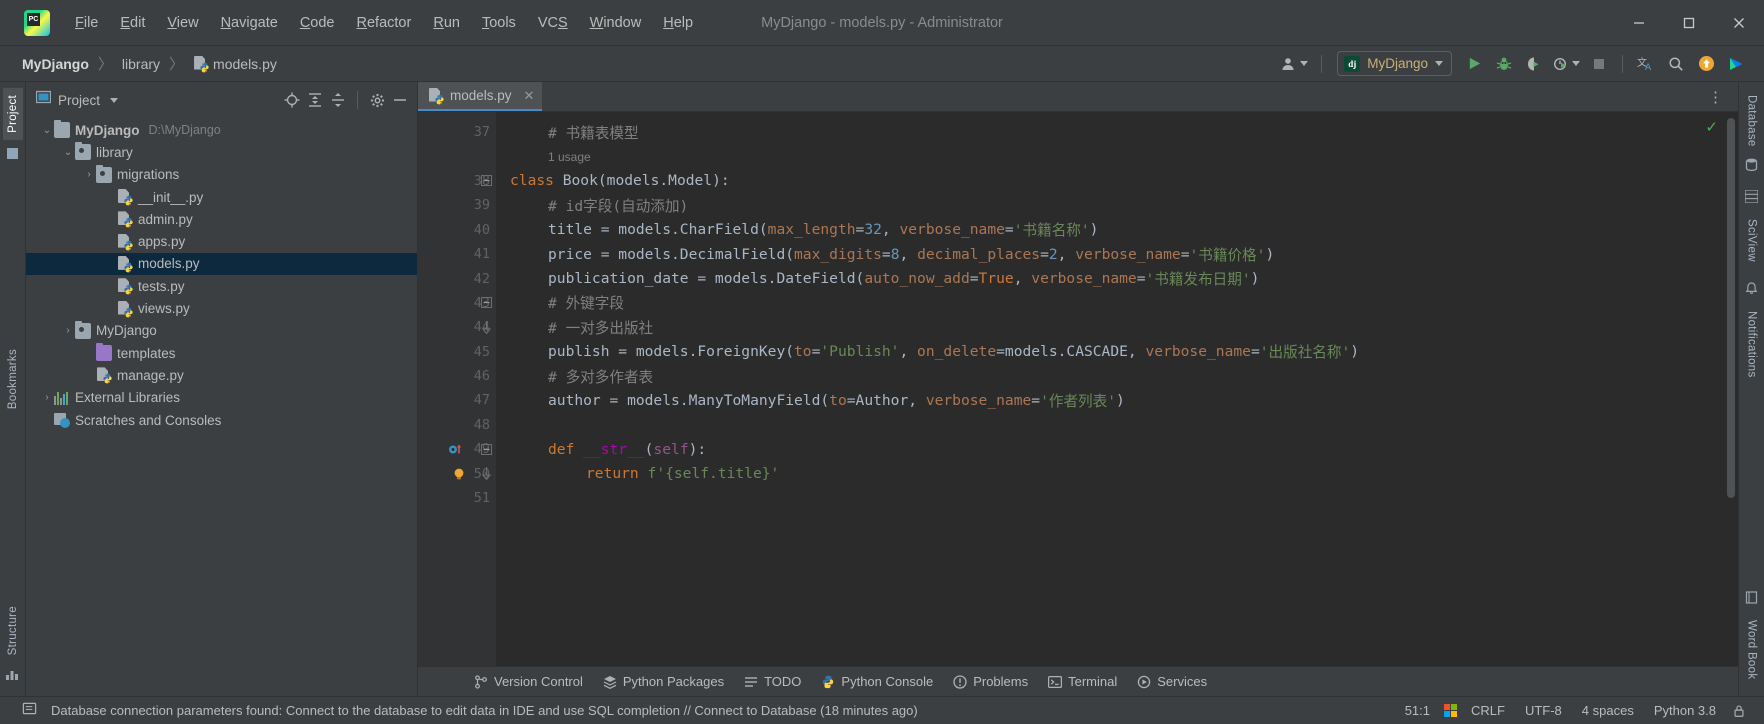  What do you see at coordinates (1706, 64) in the screenshot?
I see `update-available-icon` at bounding box center [1706, 64].